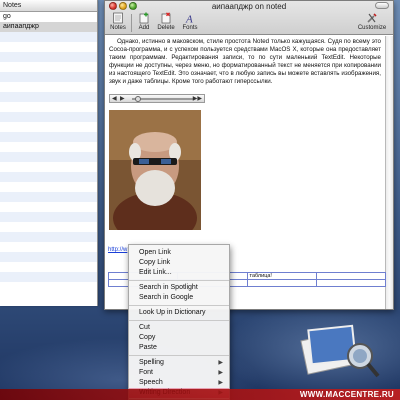 The image size is (400, 400). I want to click on preview-icon, so click(339, 348).